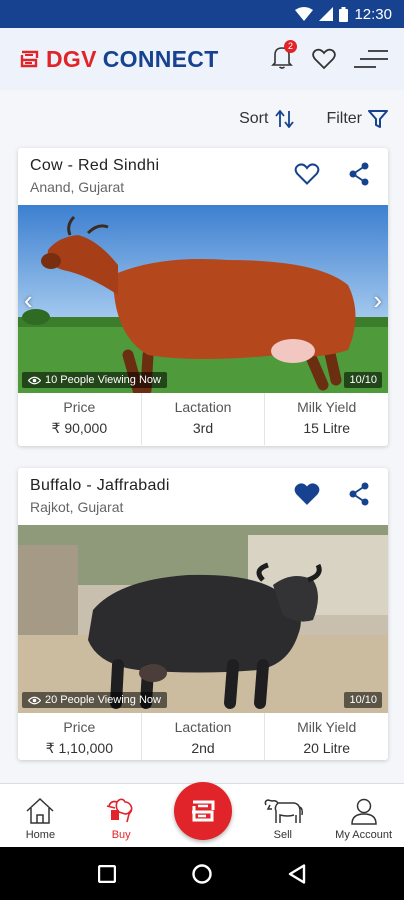  I want to click on cow-icon, so click(283, 811).